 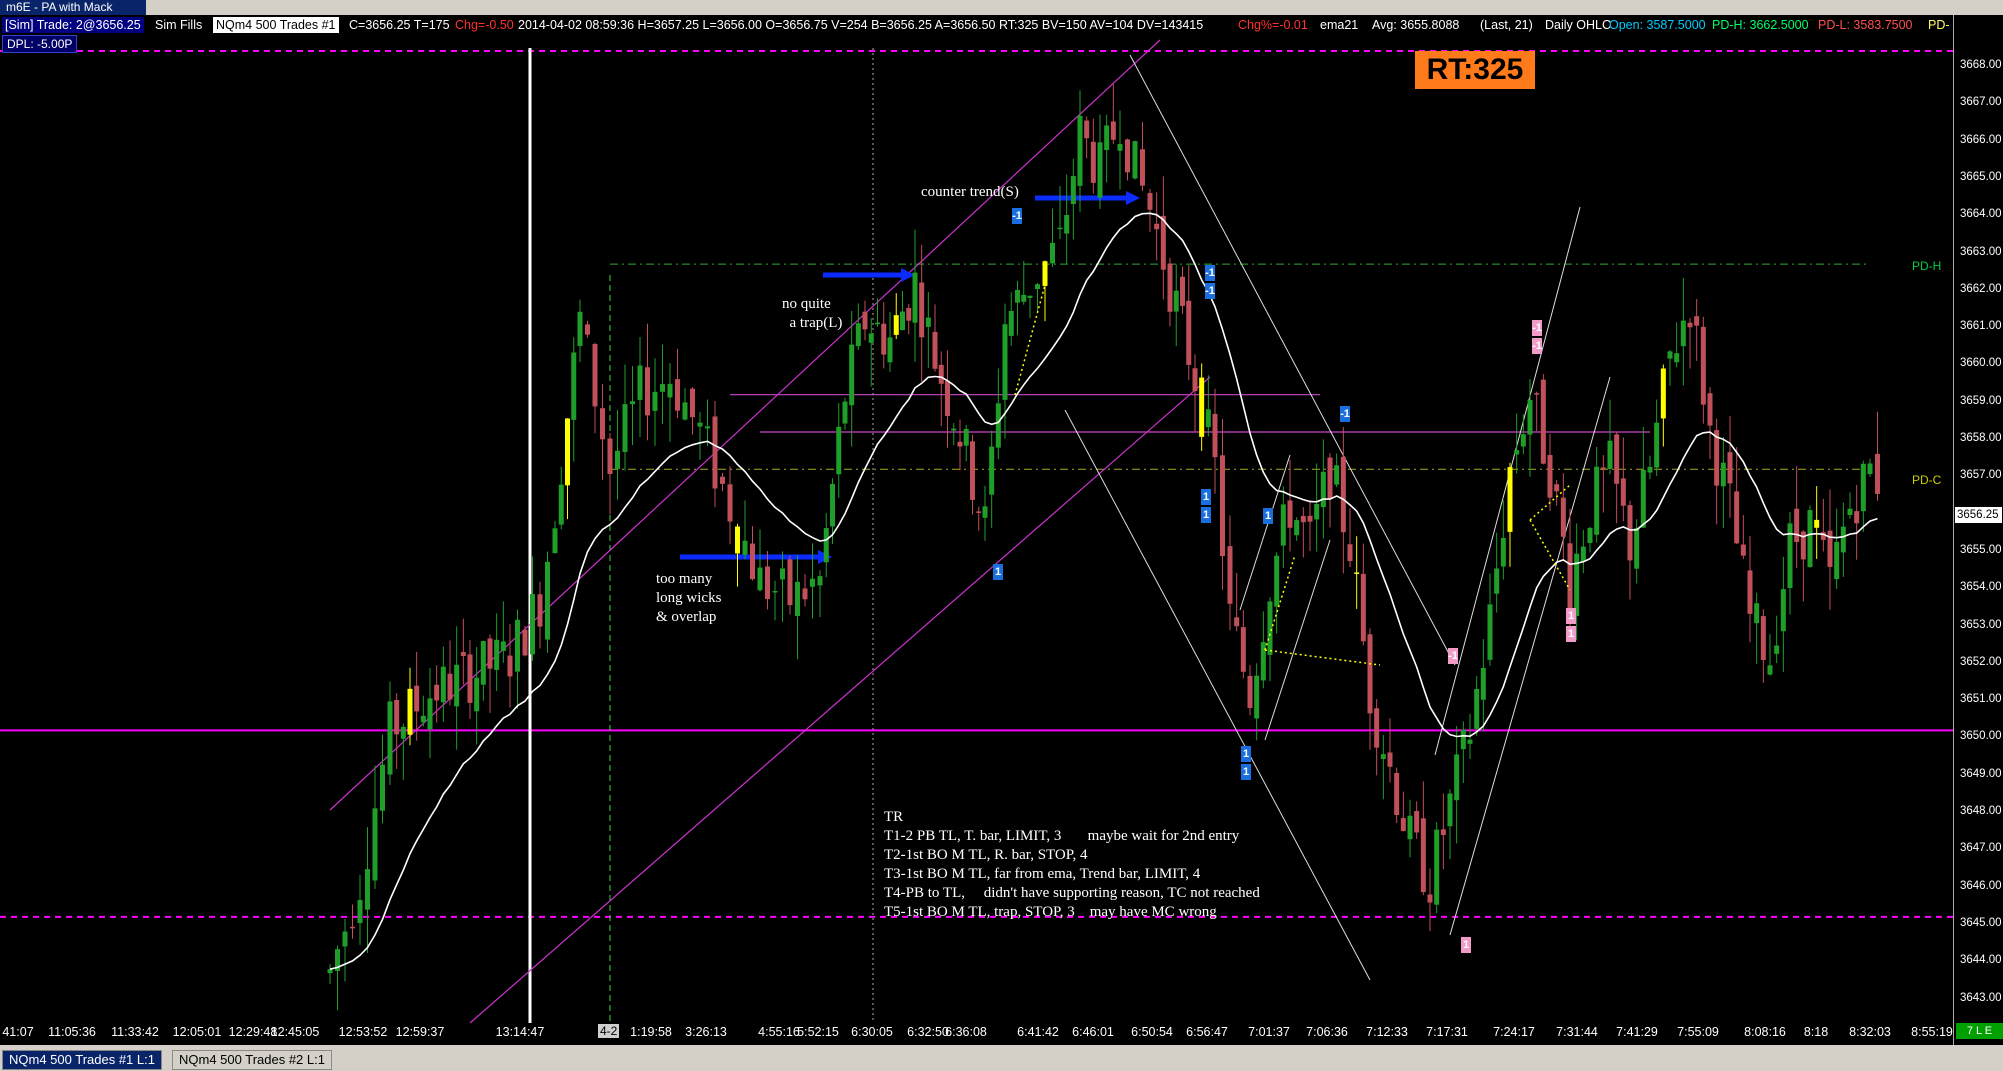 What do you see at coordinates (252, 1060) in the screenshot?
I see `tab-nqm4-2: NQm4 500 Trades #2 L:1` at bounding box center [252, 1060].